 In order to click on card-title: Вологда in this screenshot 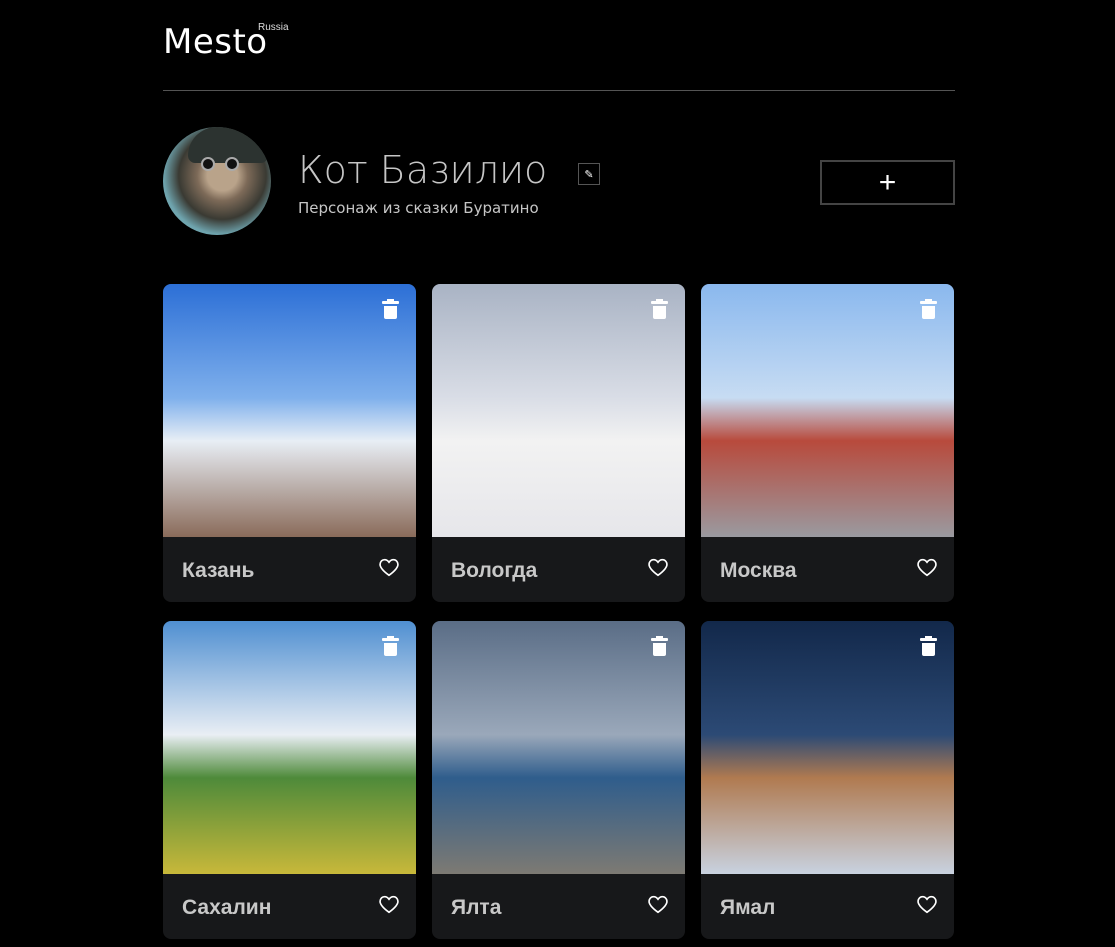, I will do `click(494, 570)`.